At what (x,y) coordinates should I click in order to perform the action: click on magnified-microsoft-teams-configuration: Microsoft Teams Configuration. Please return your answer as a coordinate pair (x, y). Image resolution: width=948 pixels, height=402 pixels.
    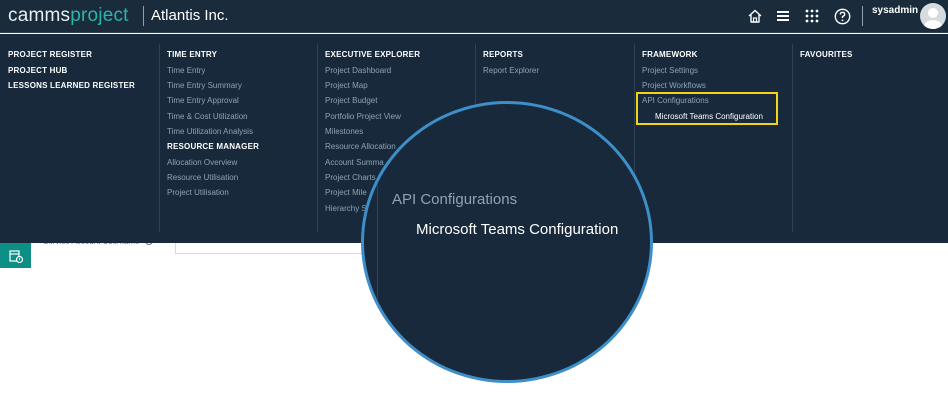
    Looking at the image, I should click on (517, 229).